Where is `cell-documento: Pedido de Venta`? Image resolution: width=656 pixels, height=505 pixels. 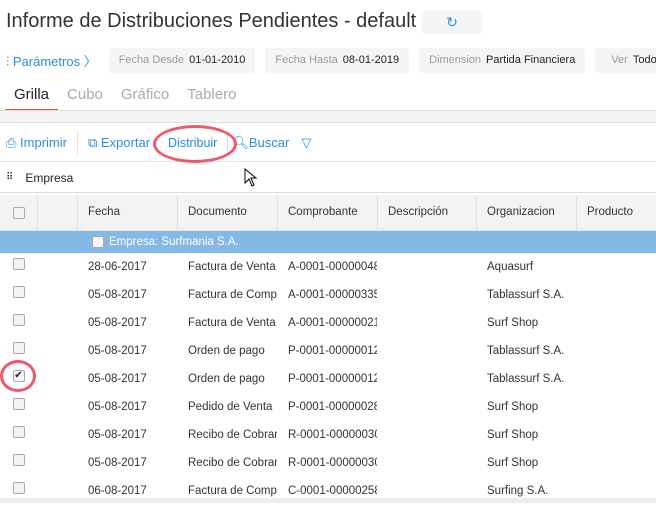
cell-documento: Pedido de Venta is located at coordinates (230, 407).